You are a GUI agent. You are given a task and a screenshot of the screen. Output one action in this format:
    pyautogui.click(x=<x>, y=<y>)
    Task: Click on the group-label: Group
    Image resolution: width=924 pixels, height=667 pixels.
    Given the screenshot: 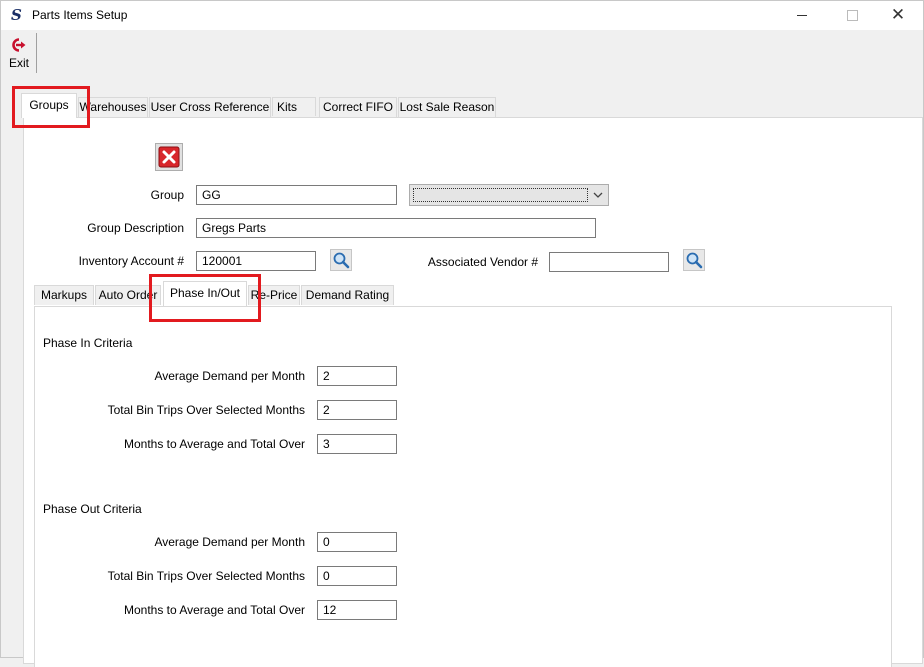 What is the action you would take?
    pyautogui.click(x=167, y=195)
    